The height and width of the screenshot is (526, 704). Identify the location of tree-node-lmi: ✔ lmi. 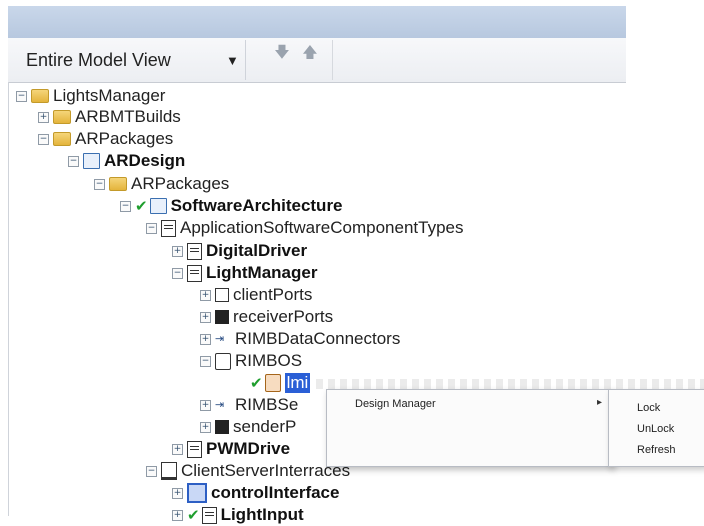
(280, 383).